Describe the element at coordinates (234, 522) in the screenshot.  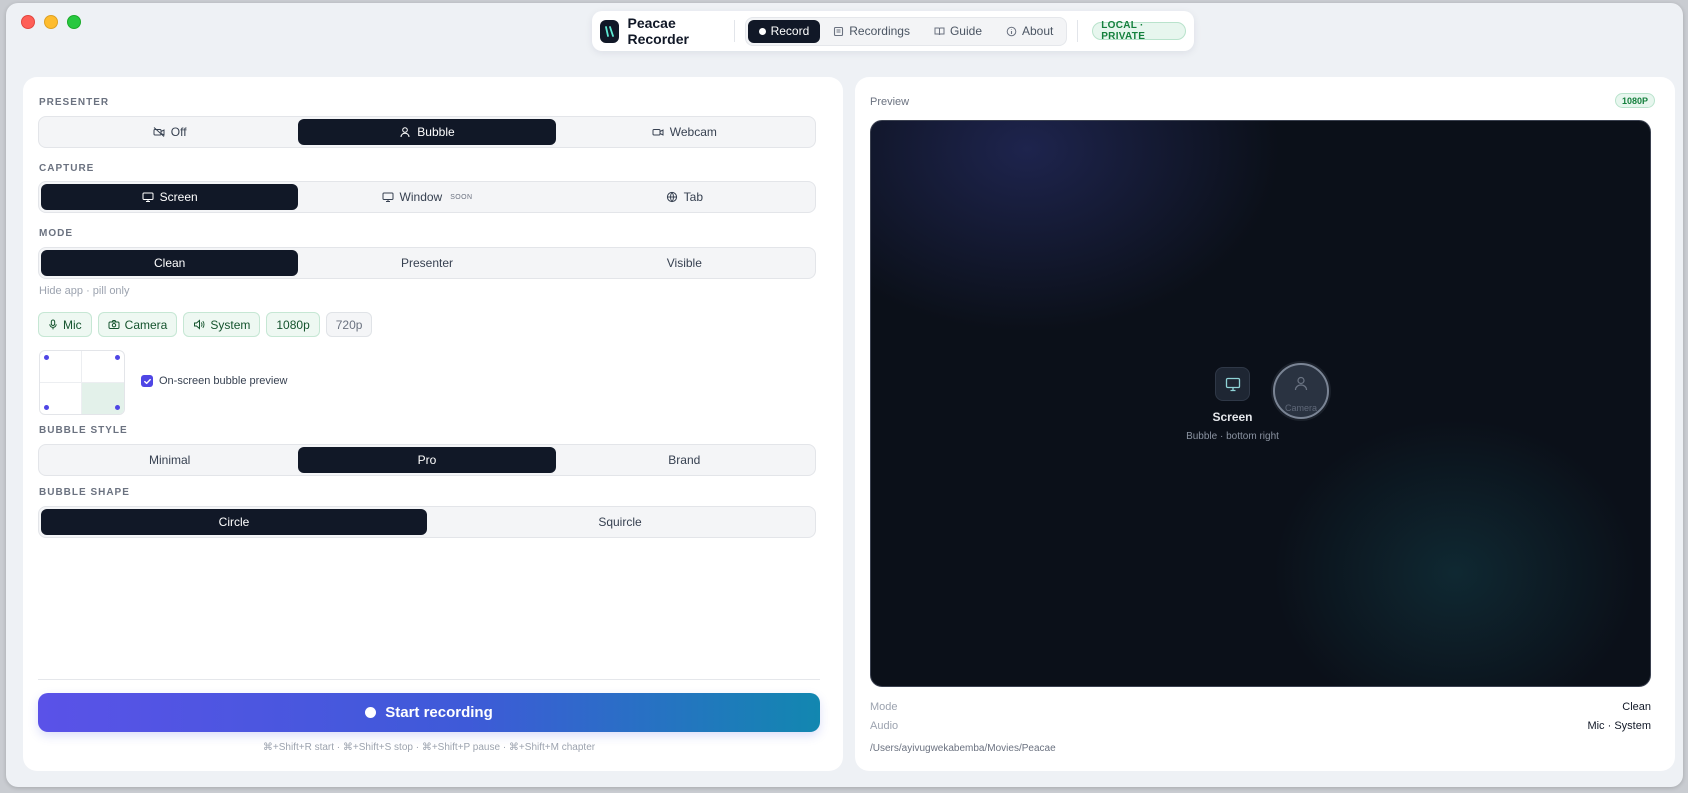
I see `bubble-shape-circle: Circle` at that location.